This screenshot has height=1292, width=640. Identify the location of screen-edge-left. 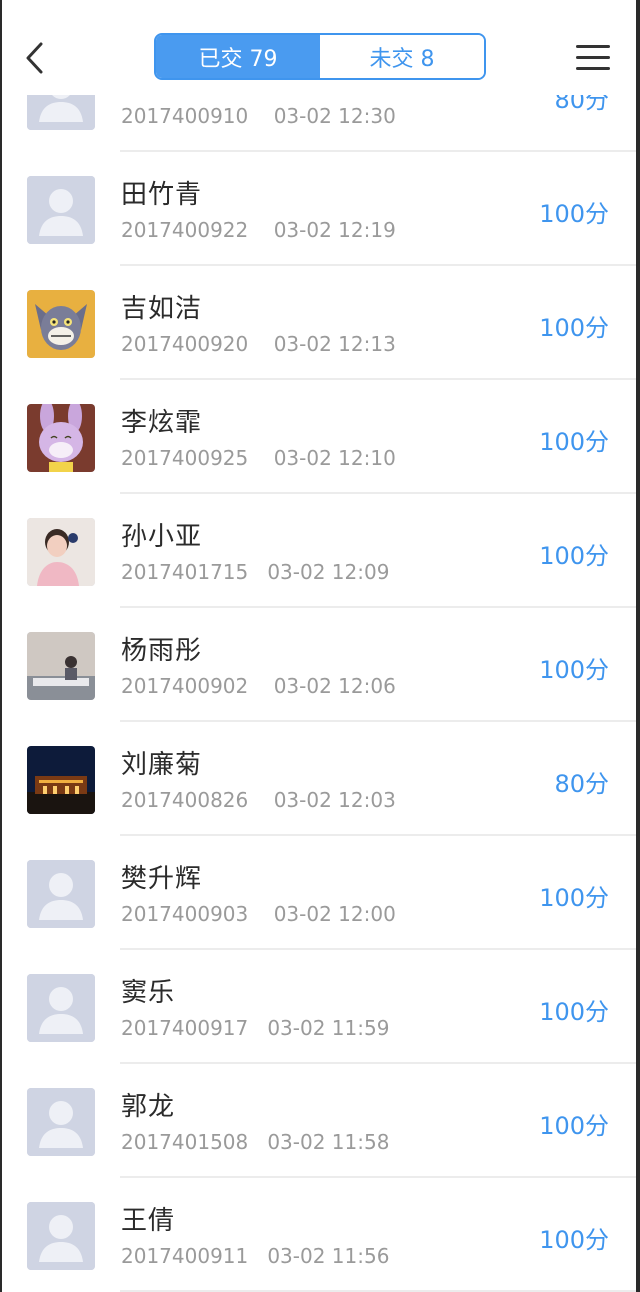
(1, 646).